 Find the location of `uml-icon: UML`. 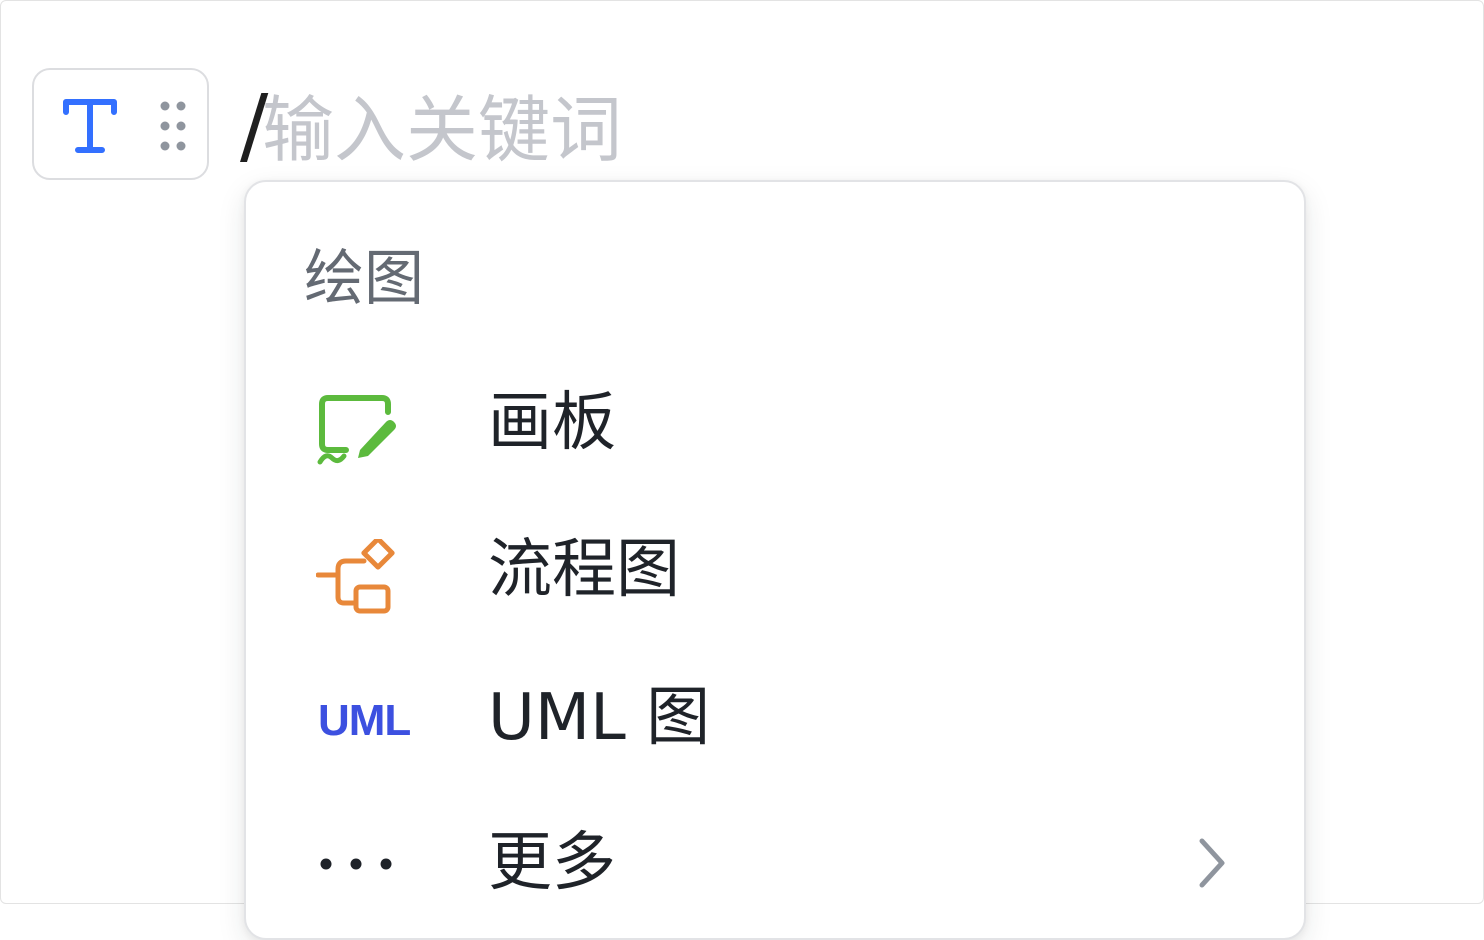

uml-icon: UML is located at coordinates (364, 720).